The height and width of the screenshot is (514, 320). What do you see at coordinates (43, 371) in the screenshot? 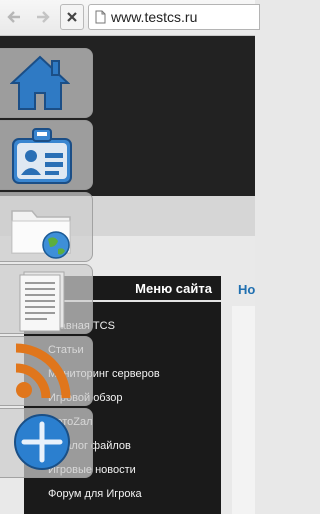
I see `rss-icon` at bounding box center [43, 371].